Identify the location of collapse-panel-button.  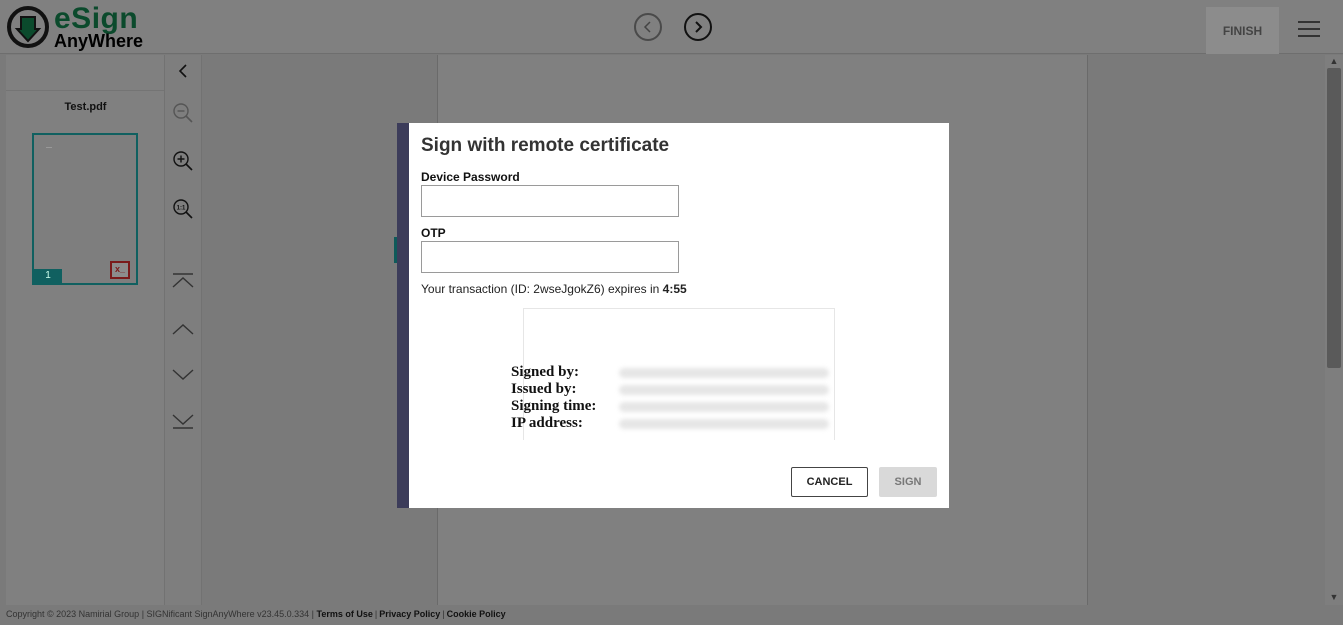
(183, 71).